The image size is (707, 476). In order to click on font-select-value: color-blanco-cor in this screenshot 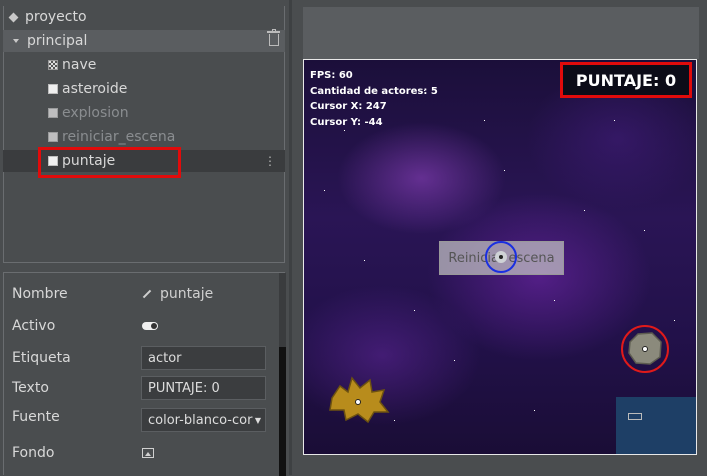, I will do `click(200, 420)`.